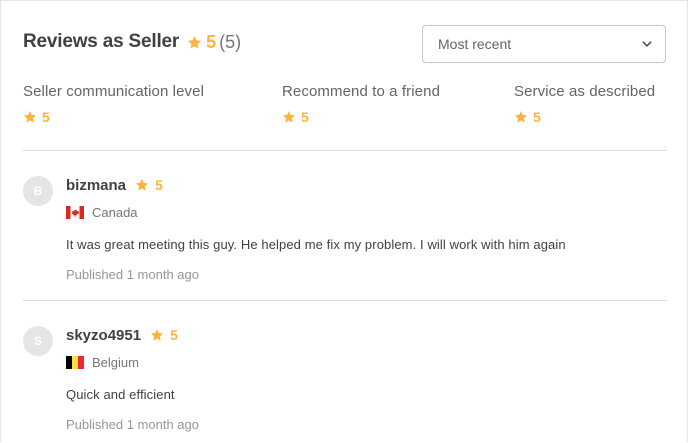  I want to click on review-comment: Quick and efficient, so click(120, 394).